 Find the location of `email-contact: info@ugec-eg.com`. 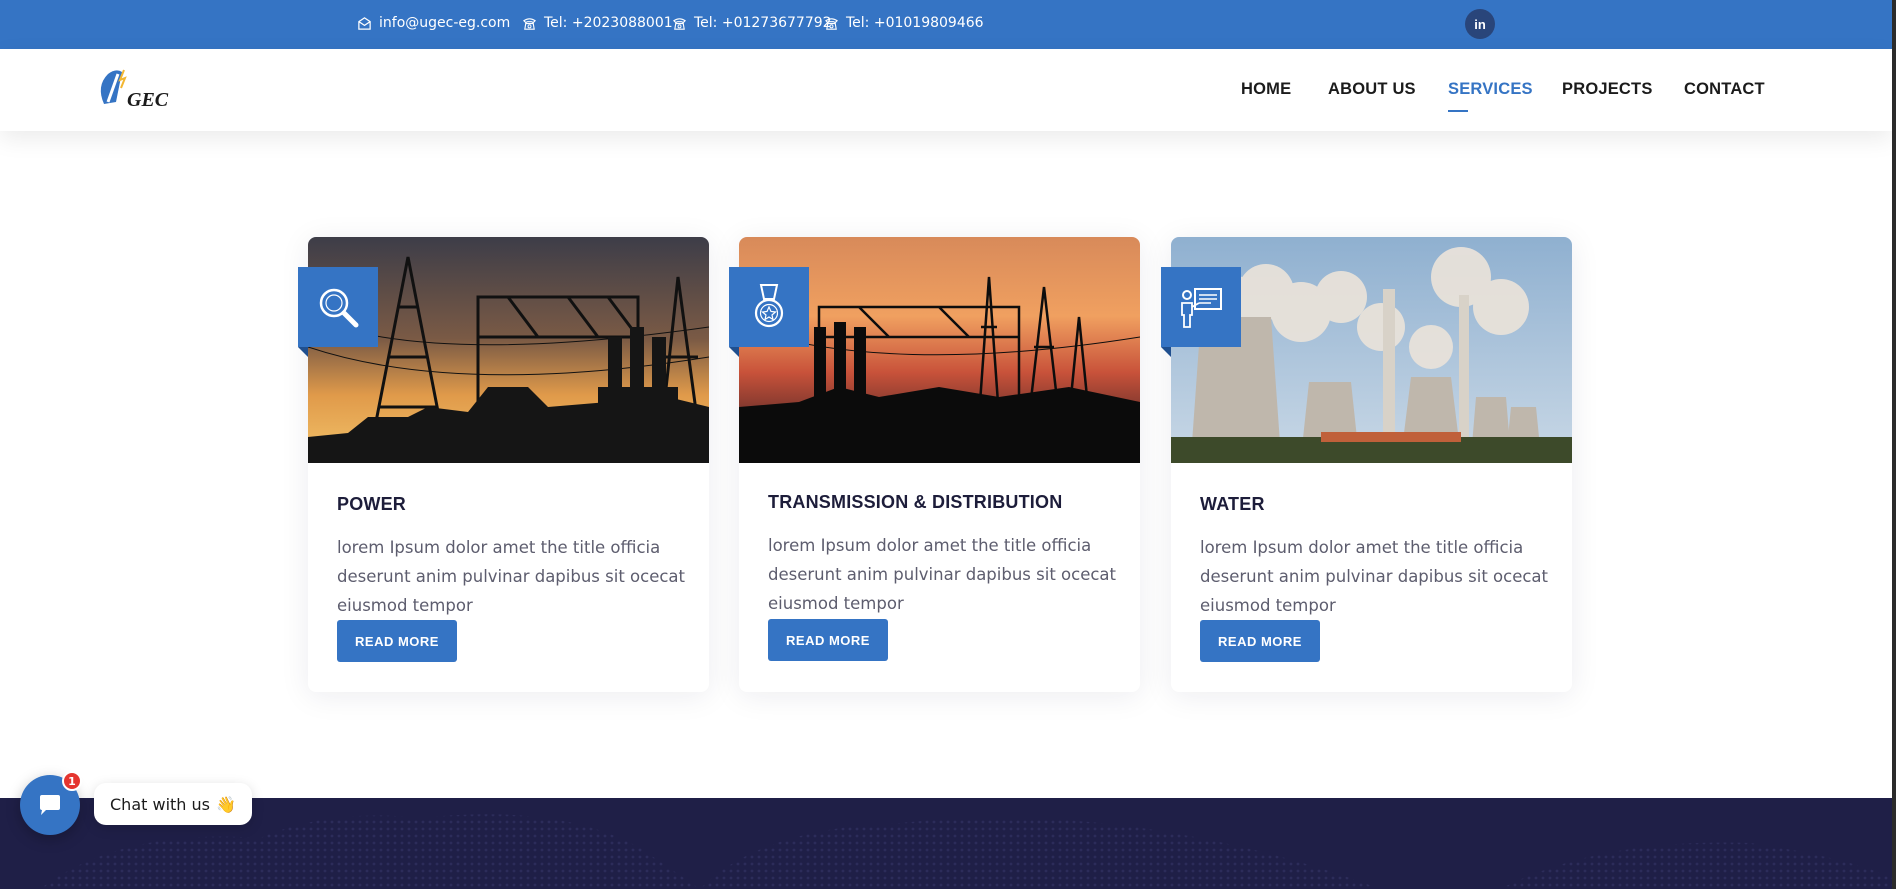

email-contact: info@ugec-eg.com is located at coordinates (433, 23).